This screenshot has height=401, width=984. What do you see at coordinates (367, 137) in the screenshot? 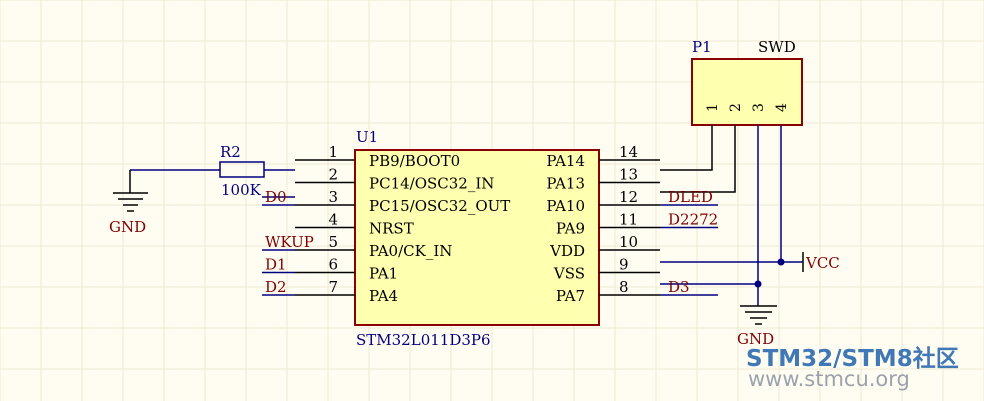
I see `chip-u1-designator: U1` at bounding box center [367, 137].